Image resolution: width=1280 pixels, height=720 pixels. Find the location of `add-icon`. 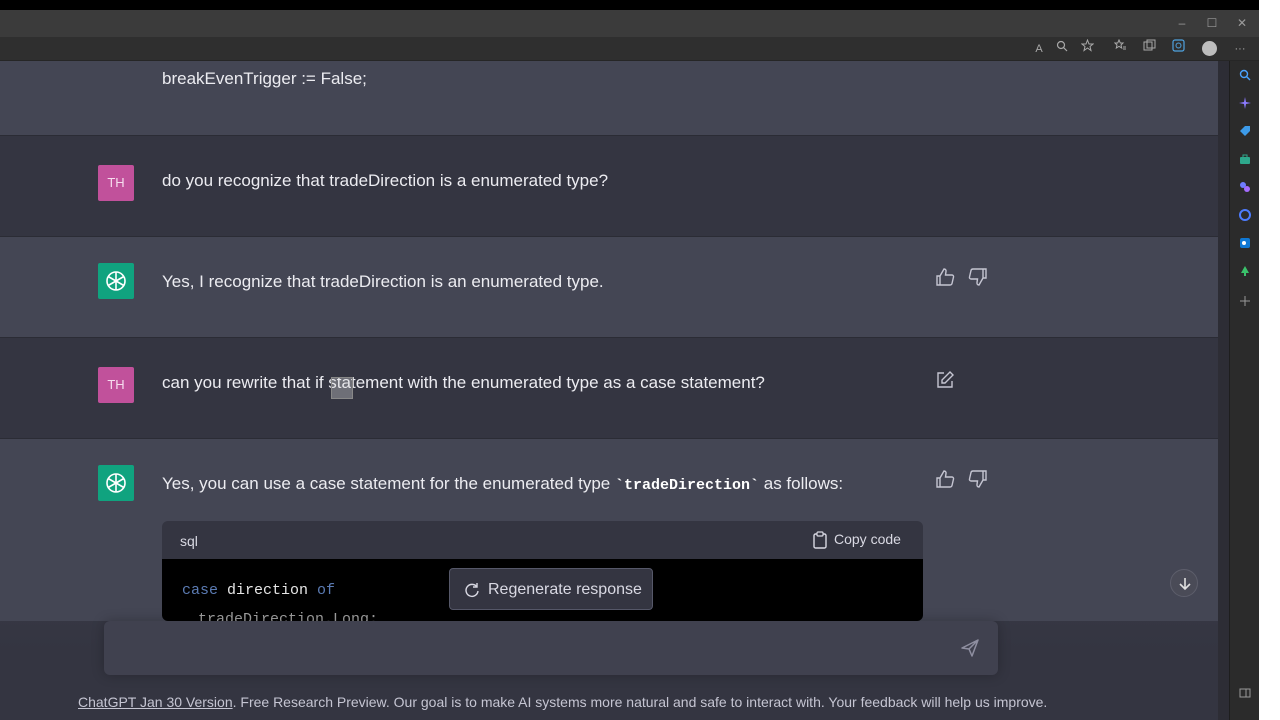

add-icon is located at coordinates (1245, 303).